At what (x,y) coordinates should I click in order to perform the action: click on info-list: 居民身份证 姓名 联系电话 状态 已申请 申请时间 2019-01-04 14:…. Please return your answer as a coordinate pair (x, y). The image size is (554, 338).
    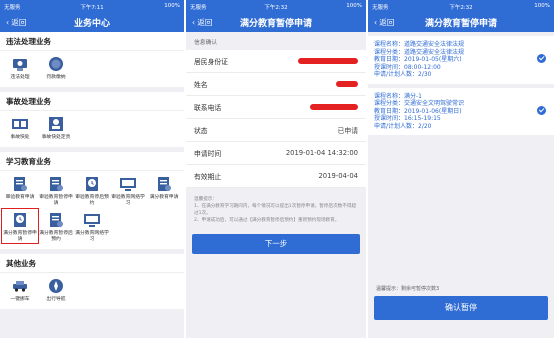
    Looking at the image, I should click on (276, 119).